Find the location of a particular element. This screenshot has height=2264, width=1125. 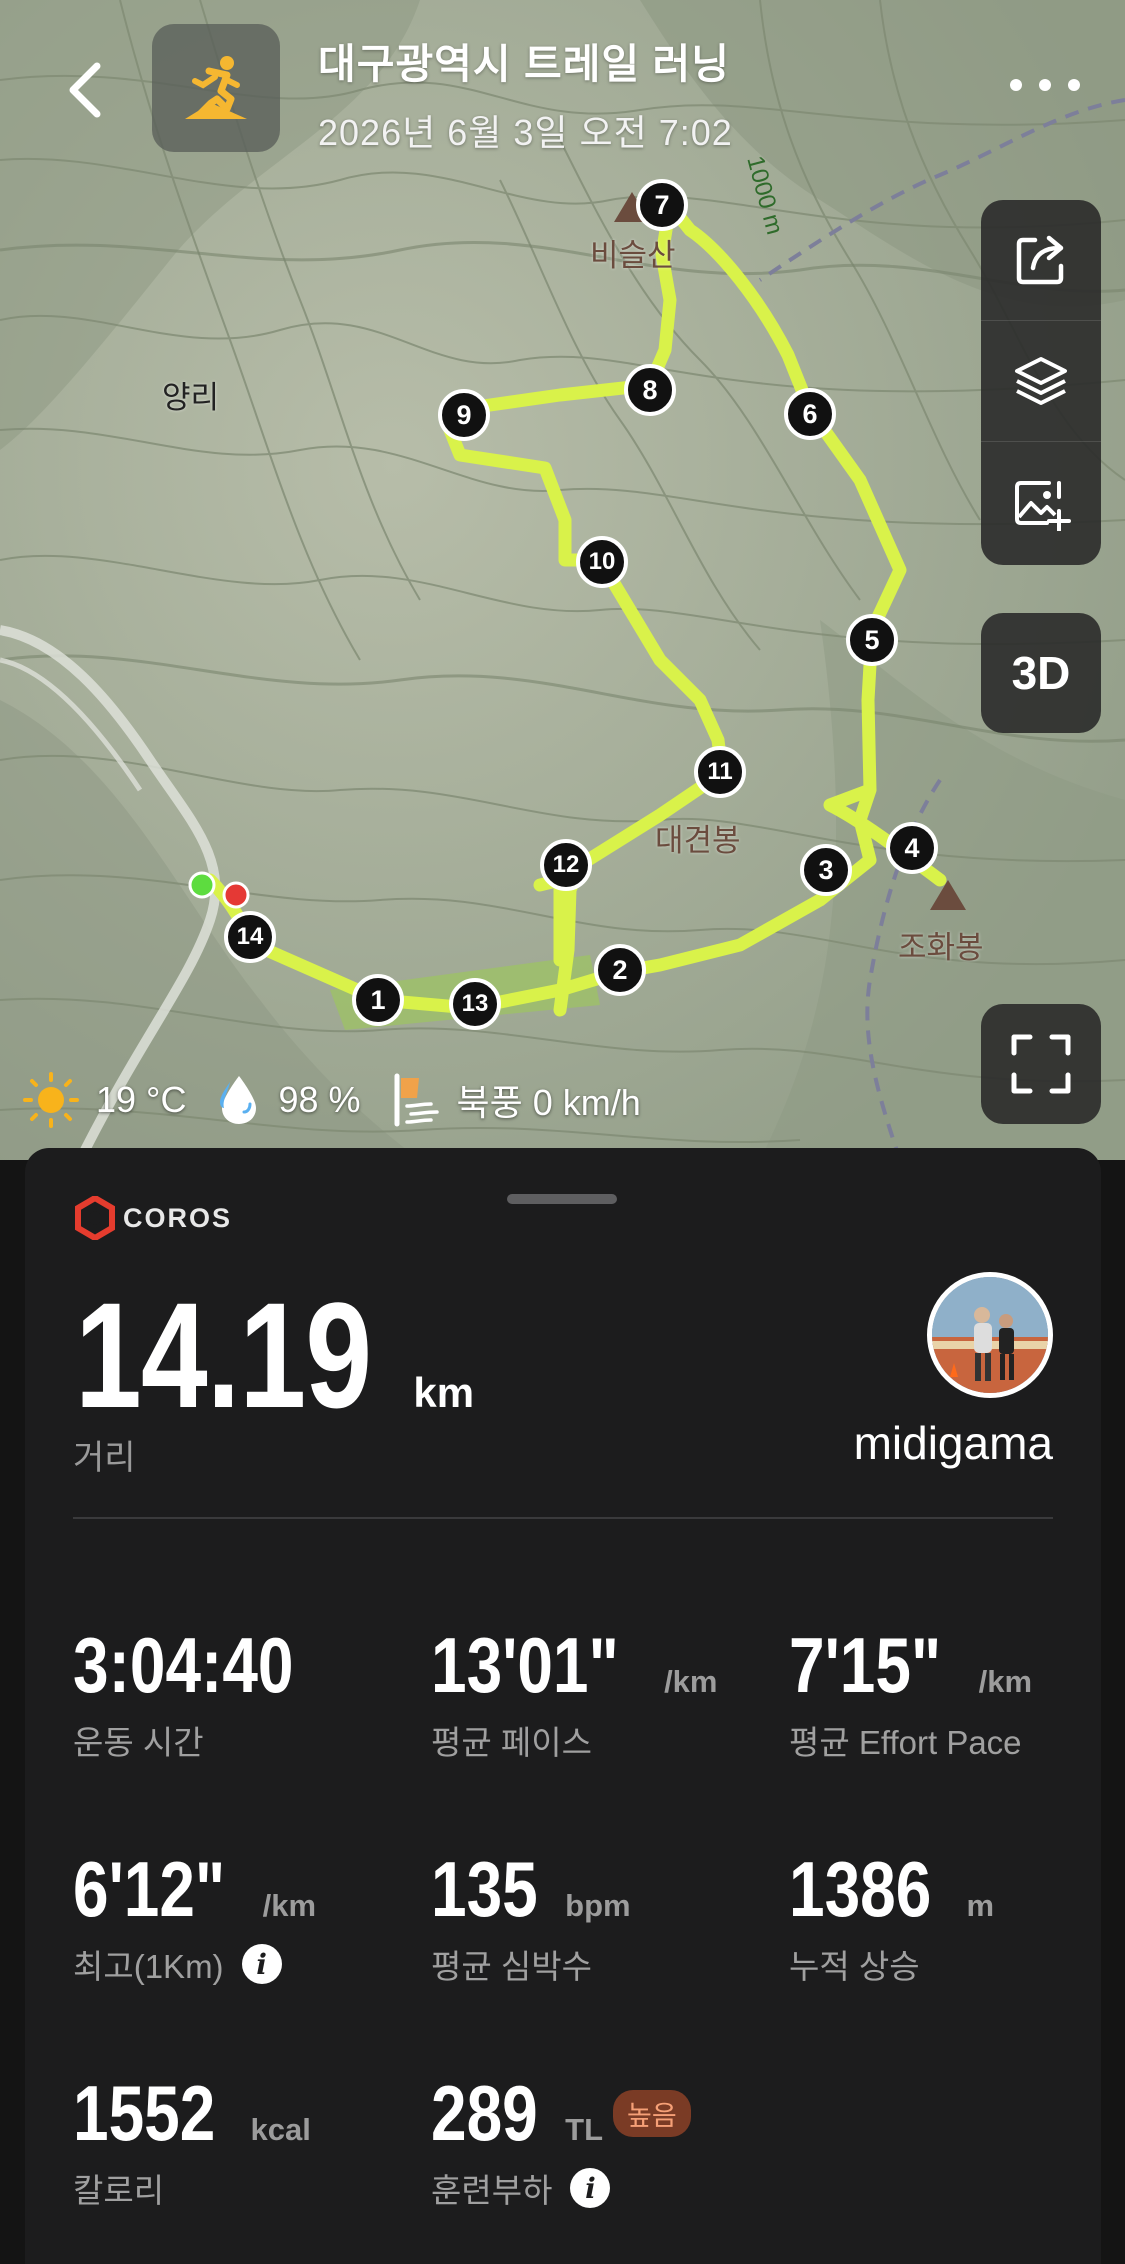

stat-label-row: 최고(1Km) i is located at coordinates (194, 1964).